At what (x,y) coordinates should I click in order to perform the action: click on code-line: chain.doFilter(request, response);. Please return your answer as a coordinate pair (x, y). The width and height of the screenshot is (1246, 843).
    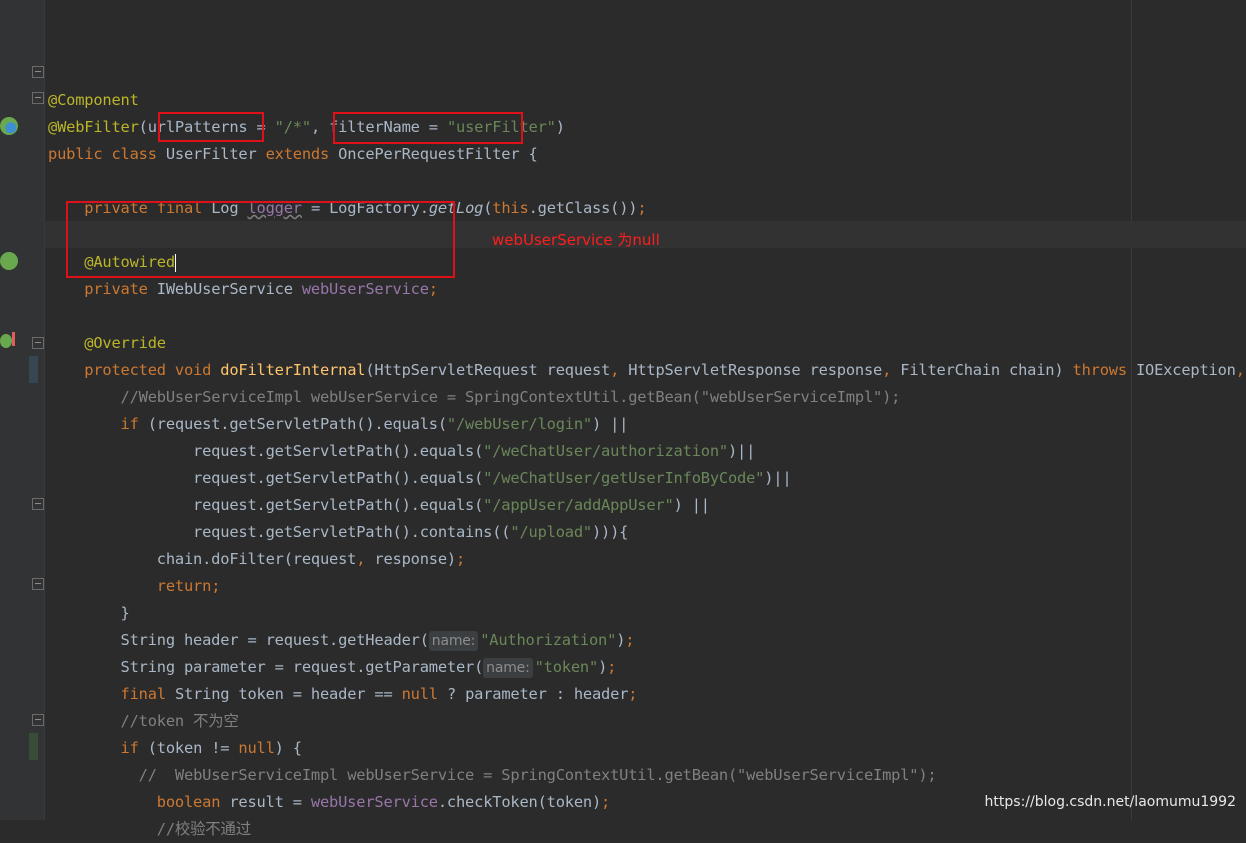
    Looking at the image, I should click on (257, 559).